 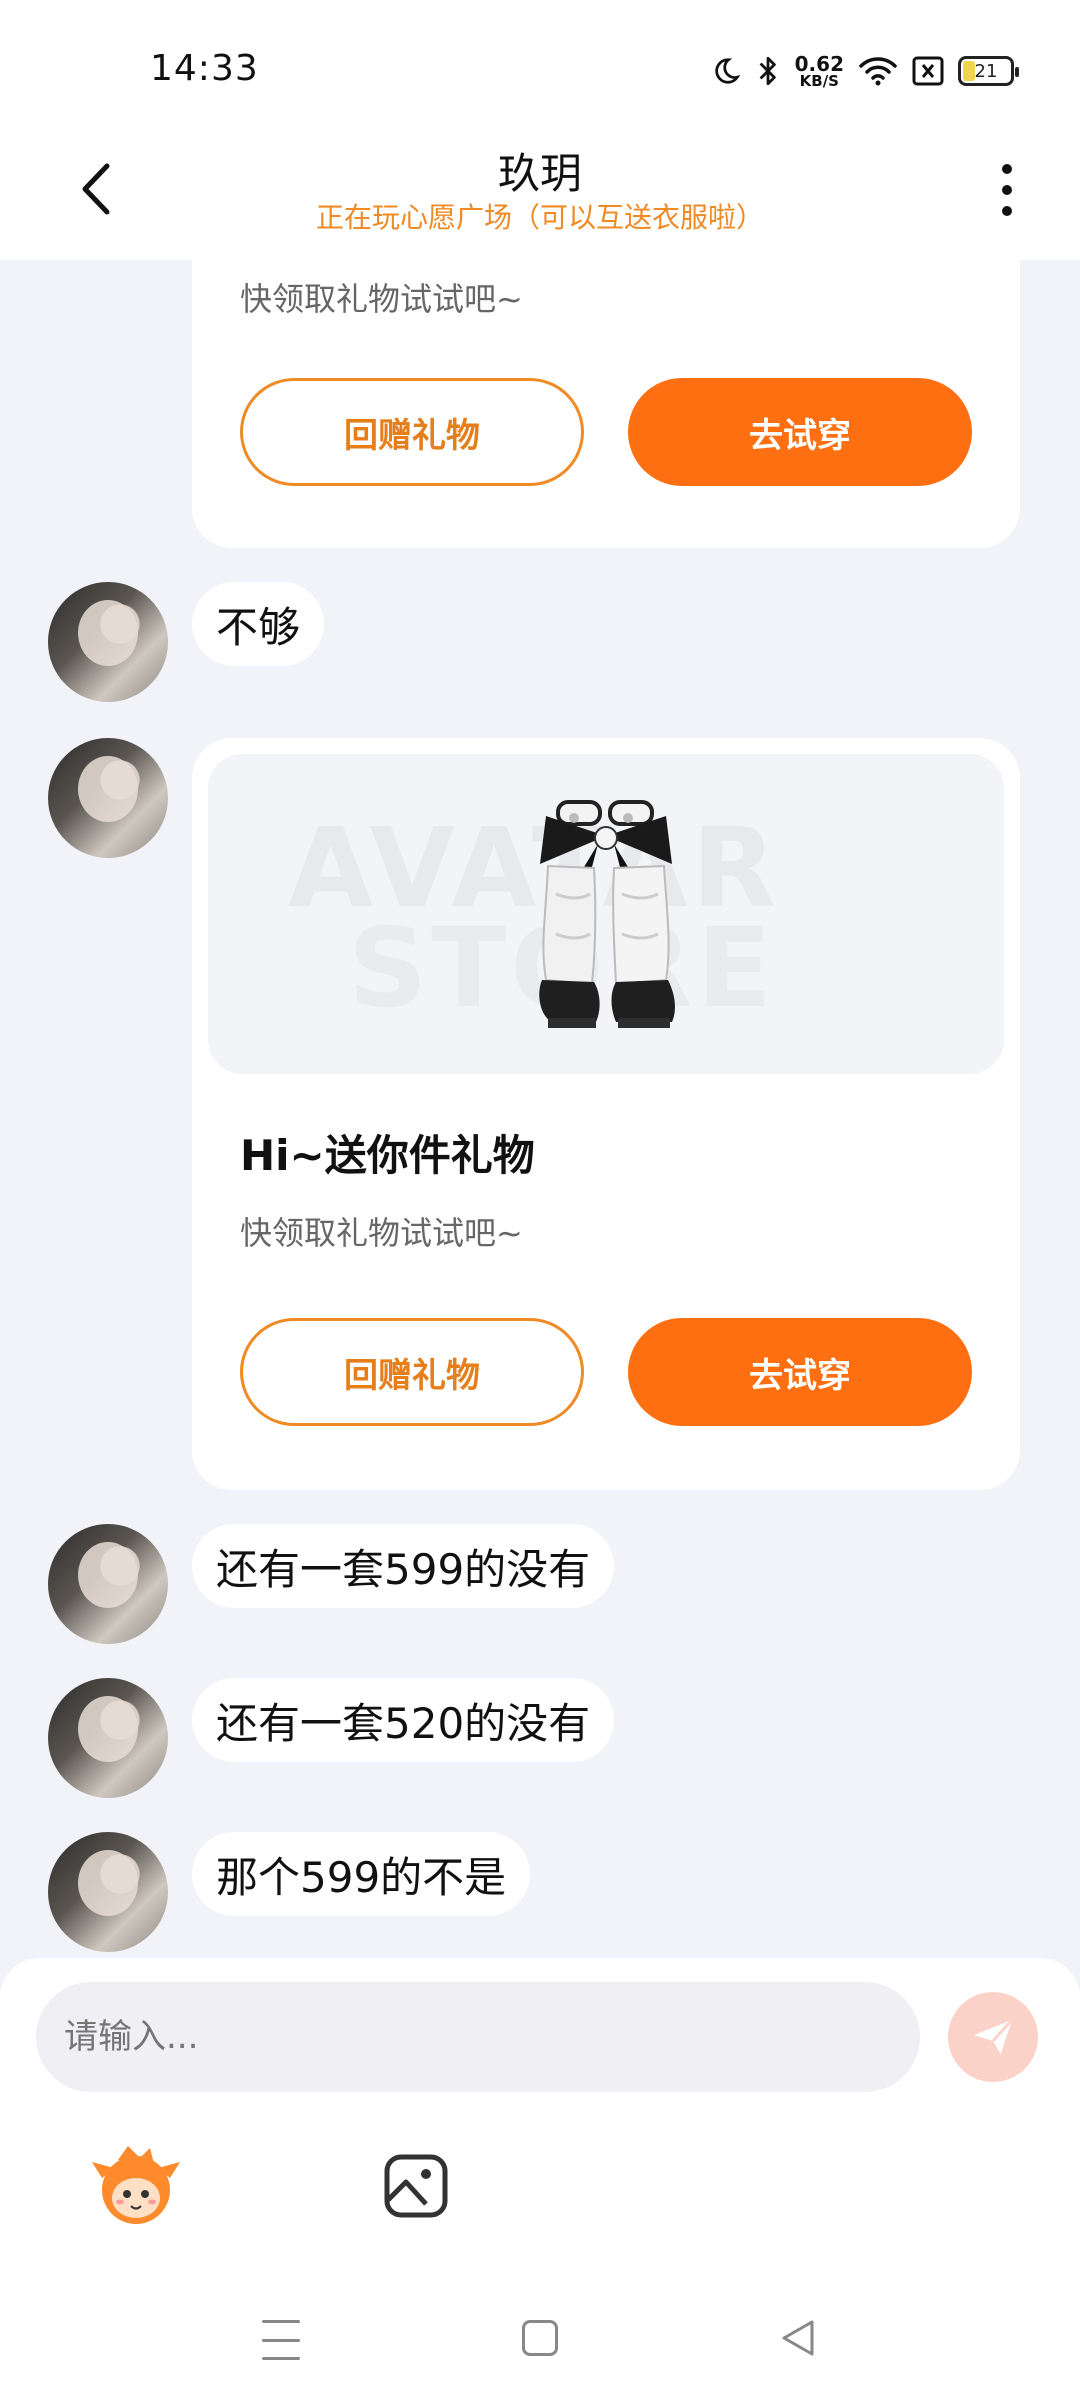 I want to click on network-speed: 0.62 KB/S, so click(x=819, y=71).